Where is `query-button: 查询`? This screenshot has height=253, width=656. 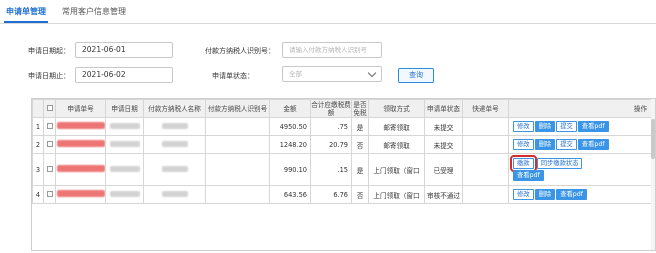 query-button: 查询 is located at coordinates (416, 75).